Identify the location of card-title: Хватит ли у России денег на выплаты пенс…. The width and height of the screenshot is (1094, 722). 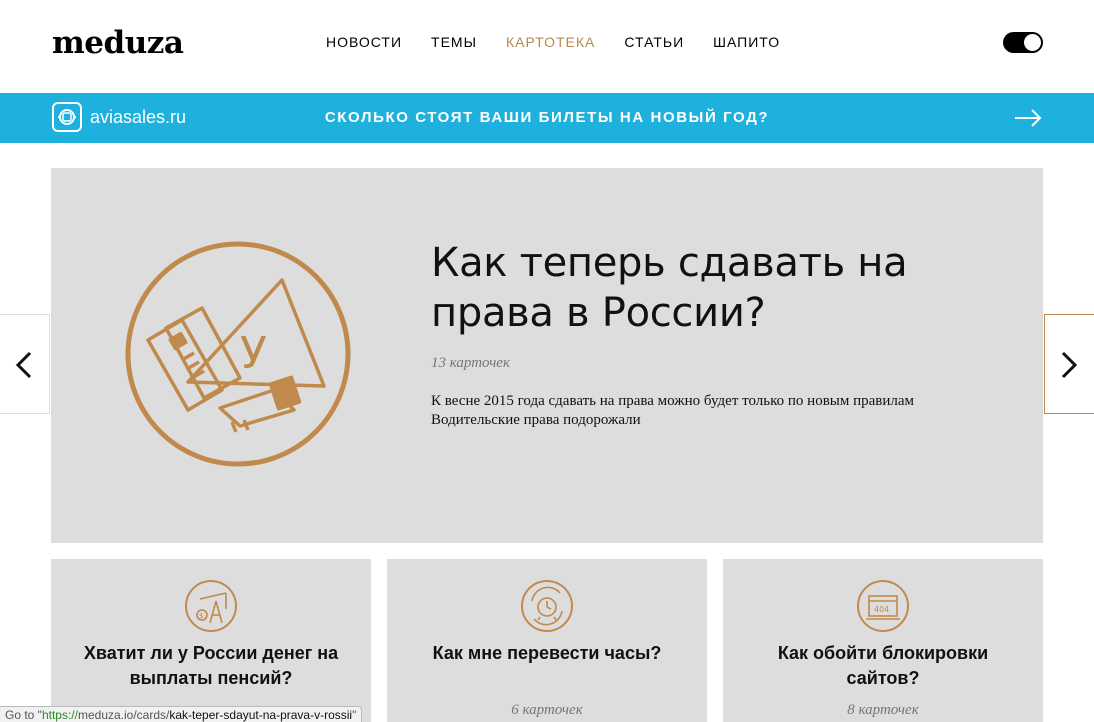
(211, 666).